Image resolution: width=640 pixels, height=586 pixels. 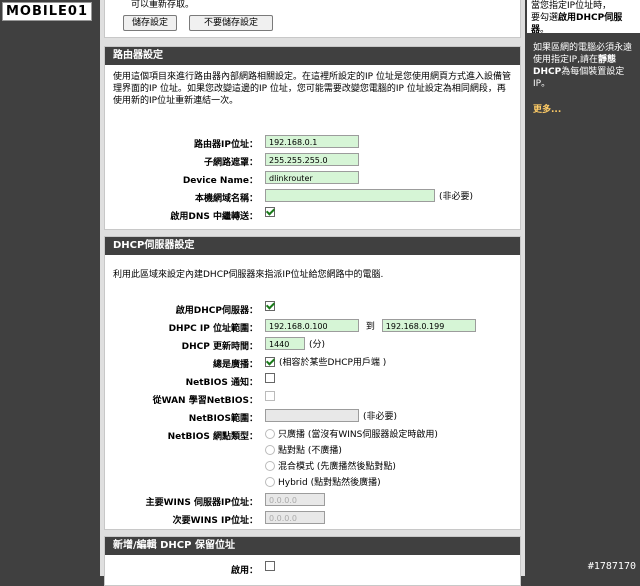 I want to click on primary-wins-row: 主要WINS 伺服器IP位址： 0.0.0.0, so click(x=312, y=501).